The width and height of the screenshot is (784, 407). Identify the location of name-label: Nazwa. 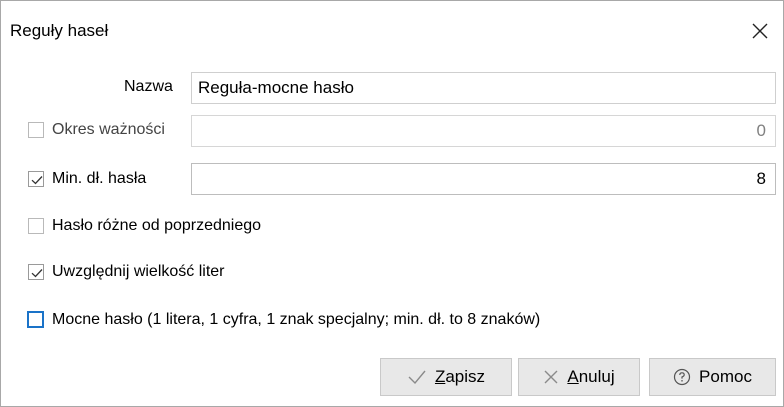
(148, 86).